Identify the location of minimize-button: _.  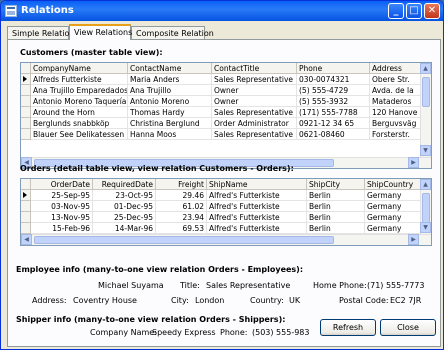
(396, 11).